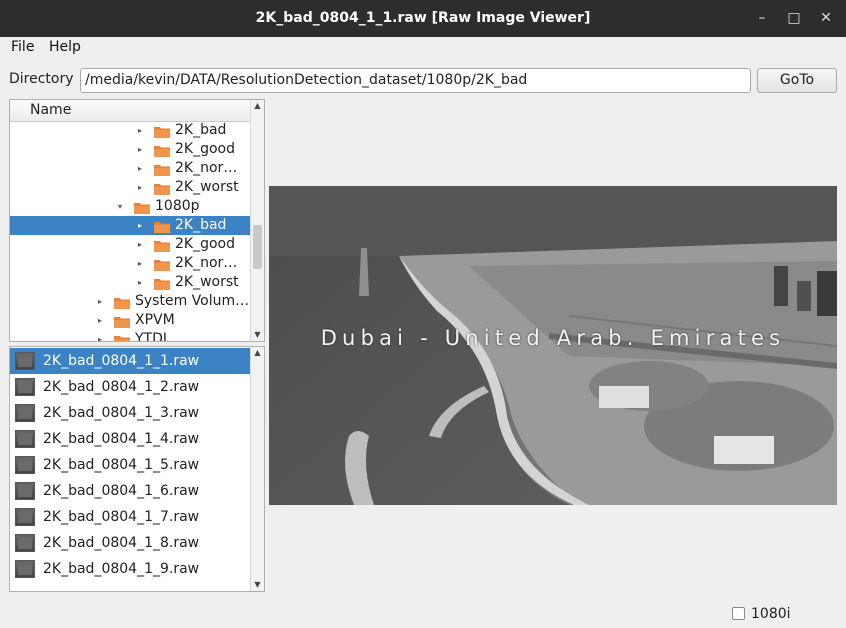  Describe the element at coordinates (120, 206) in the screenshot. I see `collapse-arrow-icon: ▾` at that location.